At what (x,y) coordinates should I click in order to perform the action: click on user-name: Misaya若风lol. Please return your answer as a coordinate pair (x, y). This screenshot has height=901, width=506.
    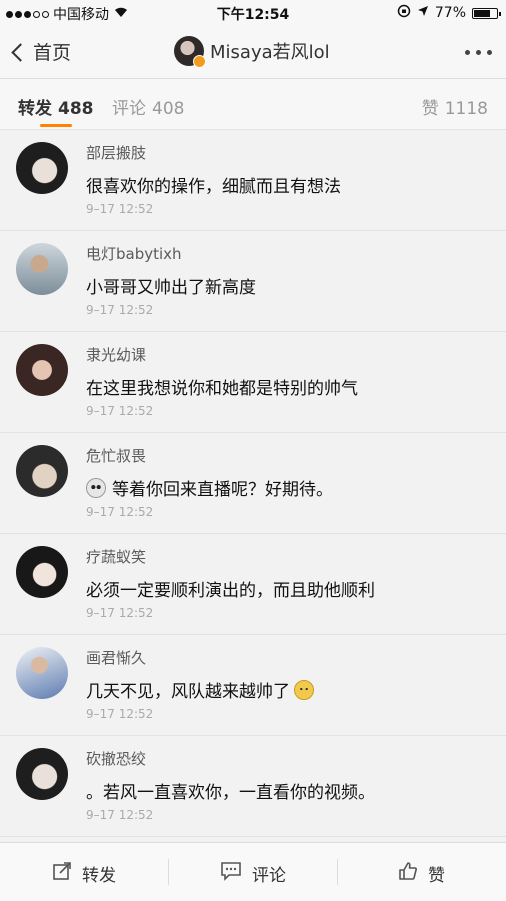
    Looking at the image, I should click on (270, 52).